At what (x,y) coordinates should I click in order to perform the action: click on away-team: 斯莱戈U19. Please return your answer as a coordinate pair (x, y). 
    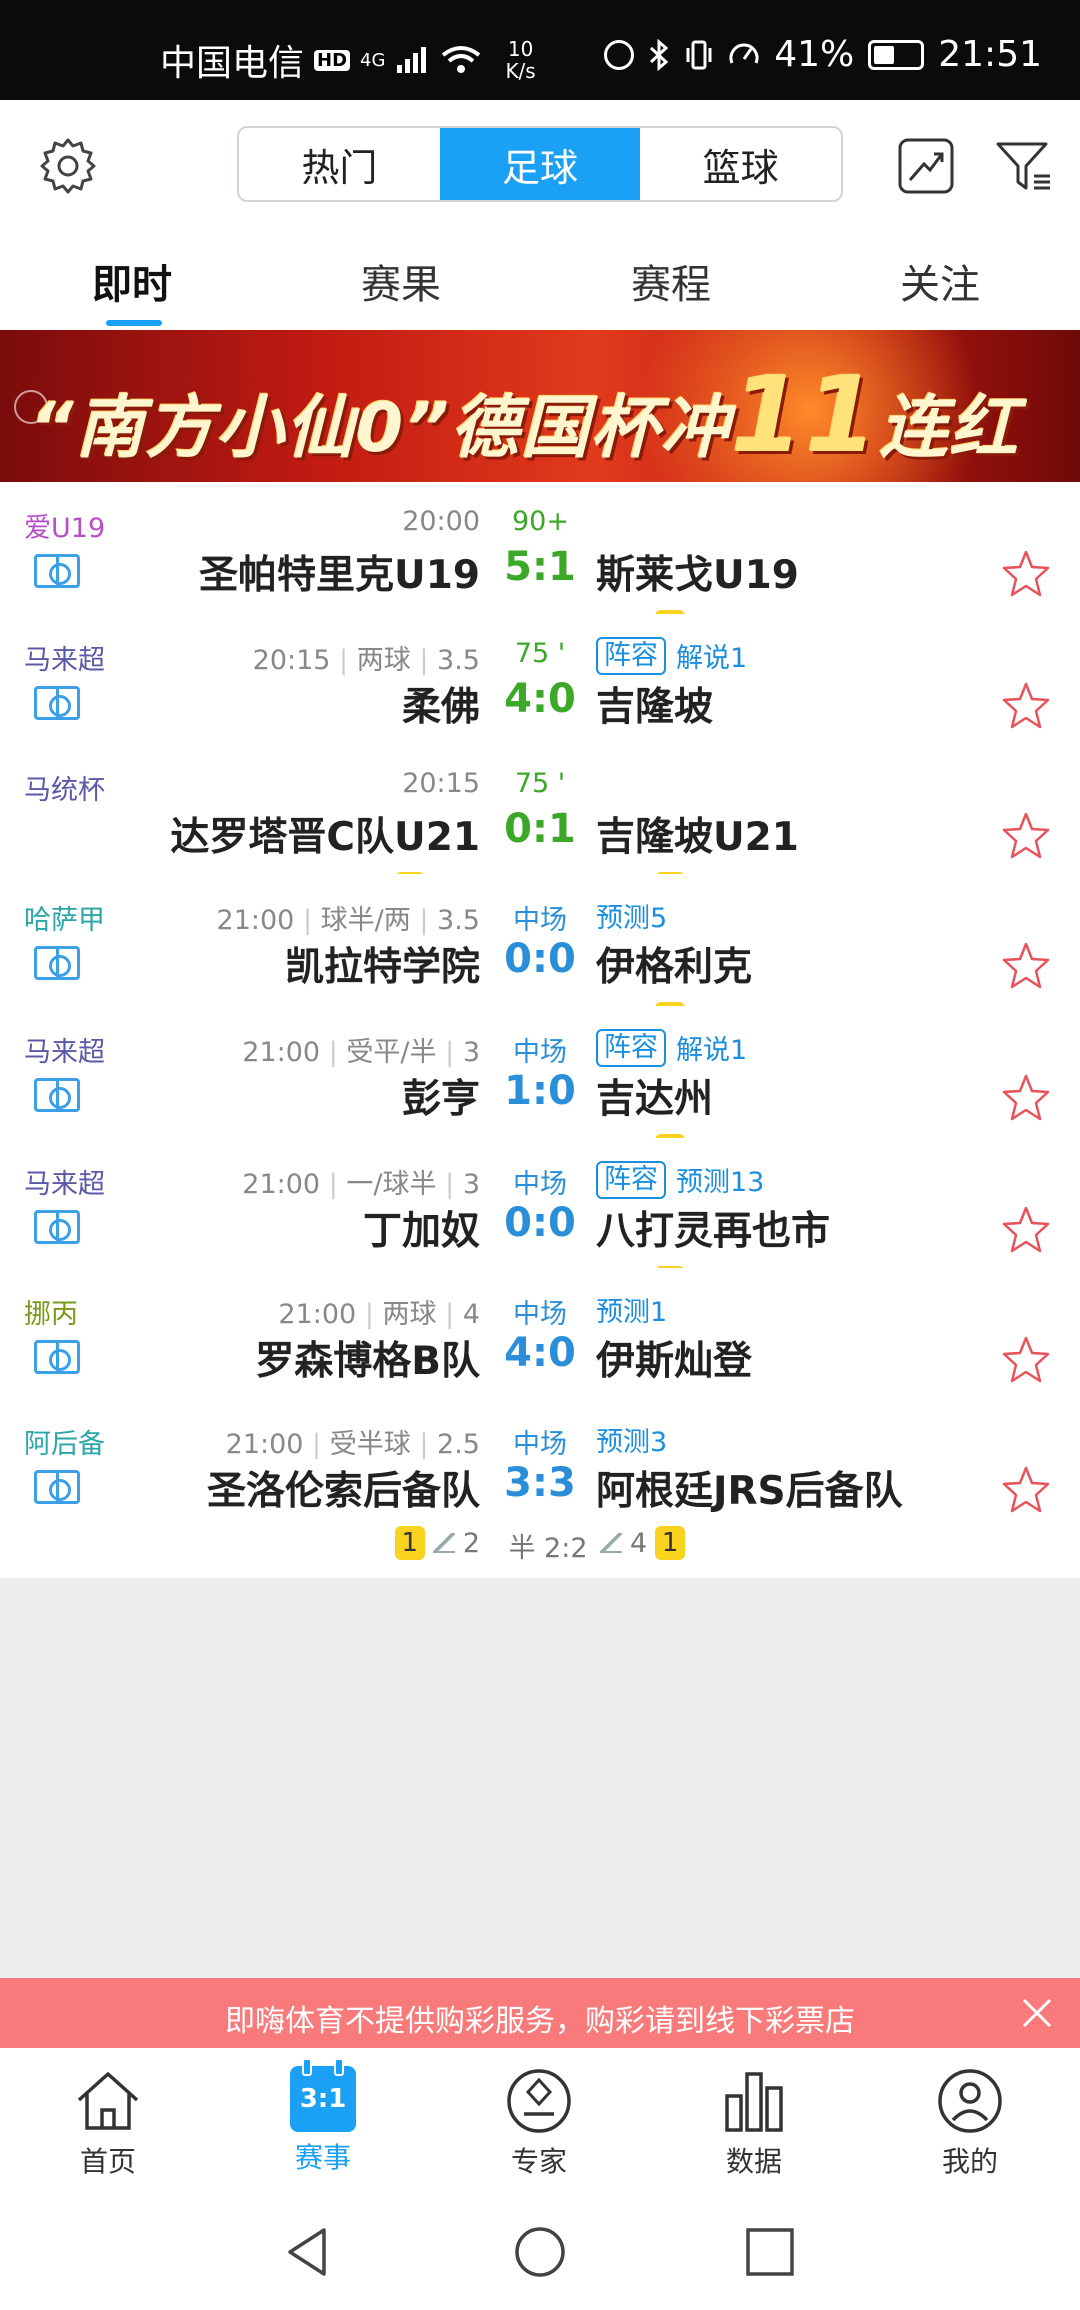
    Looking at the image, I should click on (697, 575).